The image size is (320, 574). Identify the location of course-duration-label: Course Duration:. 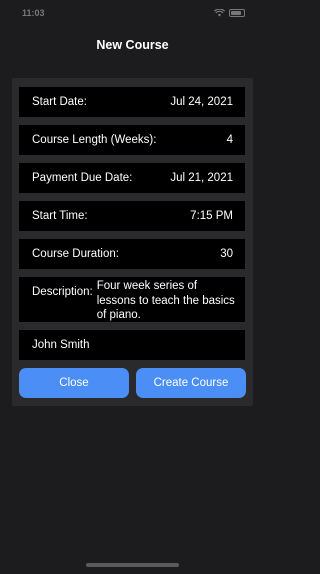
(75, 254).